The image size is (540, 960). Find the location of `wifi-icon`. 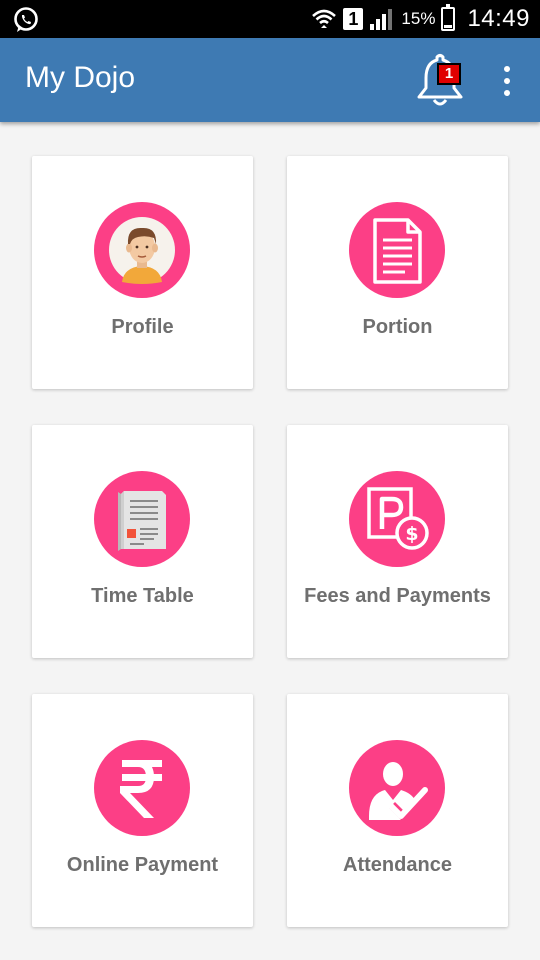

wifi-icon is located at coordinates (324, 18).